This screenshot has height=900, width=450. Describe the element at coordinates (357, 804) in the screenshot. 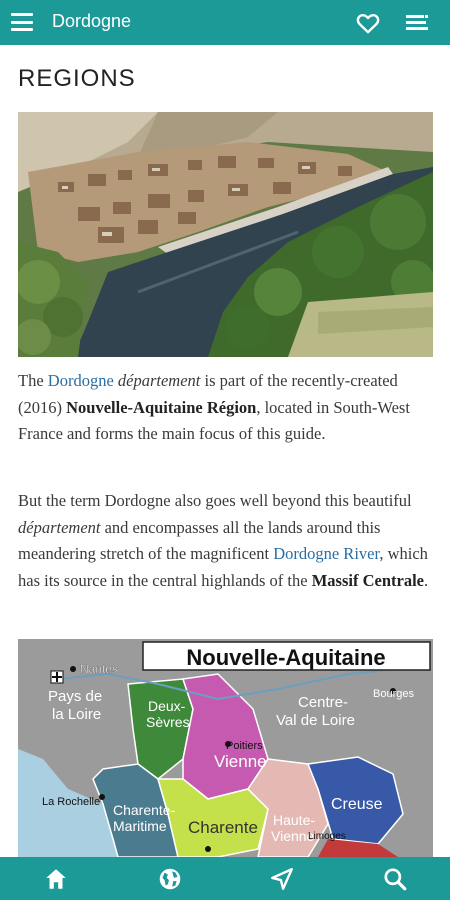

I see `svg-text: Creuse` at that location.